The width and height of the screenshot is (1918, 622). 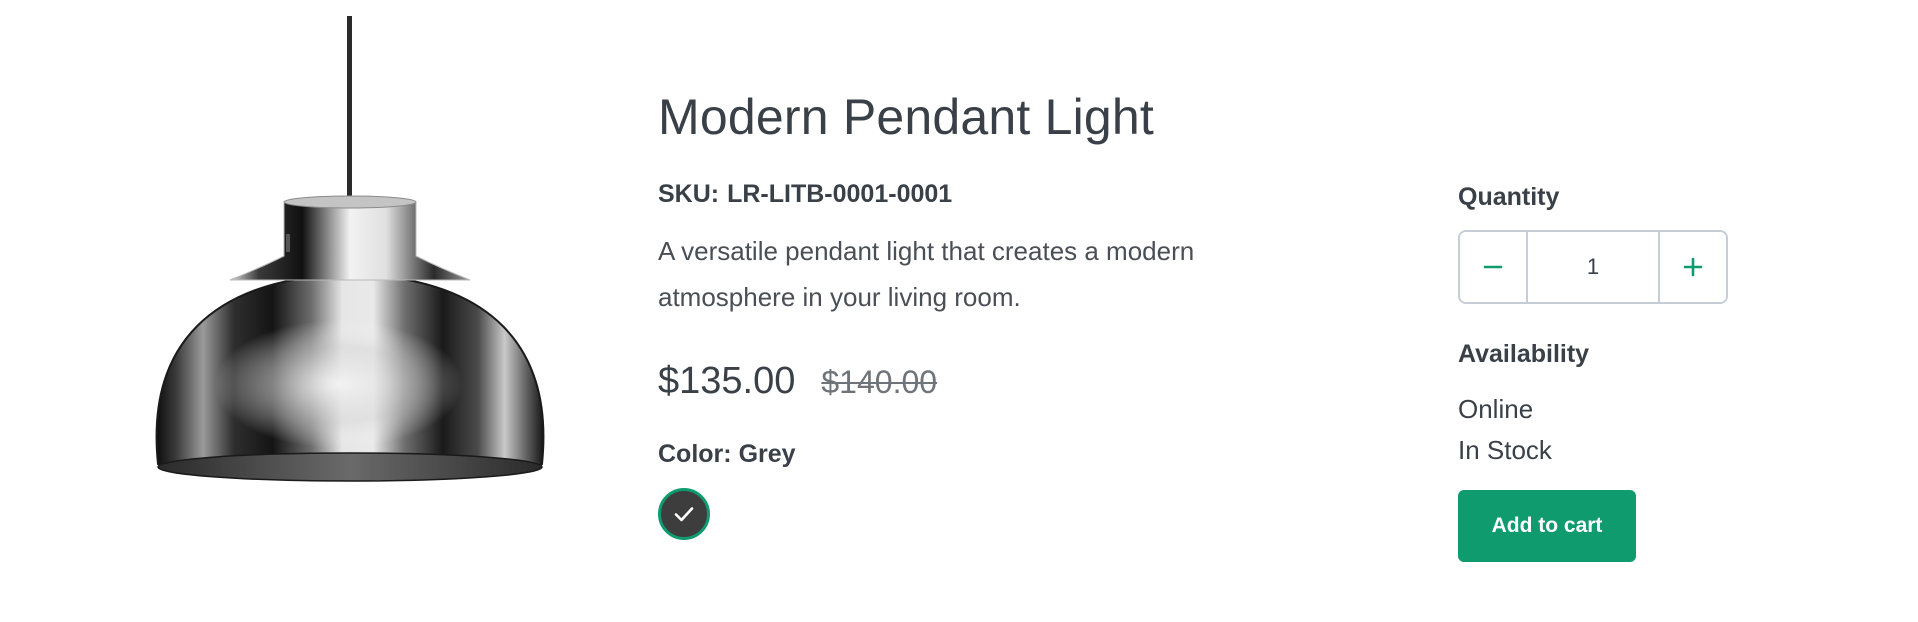 What do you see at coordinates (1524, 354) in the screenshot?
I see `availability-label: Availability` at bounding box center [1524, 354].